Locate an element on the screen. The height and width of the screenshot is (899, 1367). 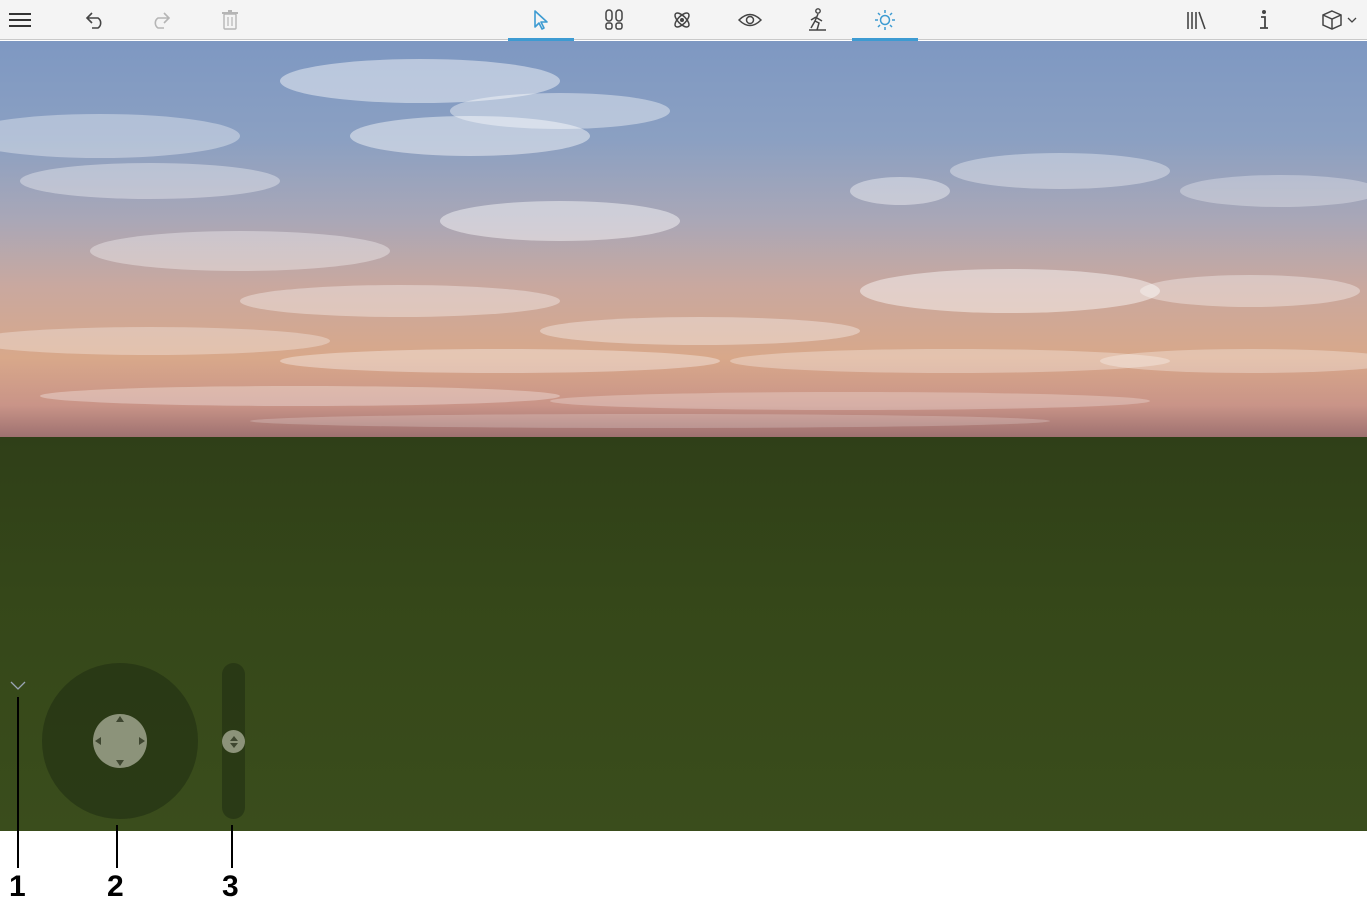
walk-mode-button is located at coordinates (817, 20).